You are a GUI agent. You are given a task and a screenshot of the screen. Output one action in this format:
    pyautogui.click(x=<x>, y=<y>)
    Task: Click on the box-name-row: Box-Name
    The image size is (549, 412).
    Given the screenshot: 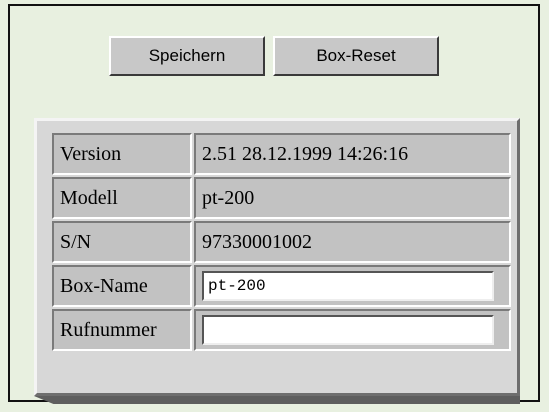 What is the action you would take?
    pyautogui.click(x=281, y=286)
    